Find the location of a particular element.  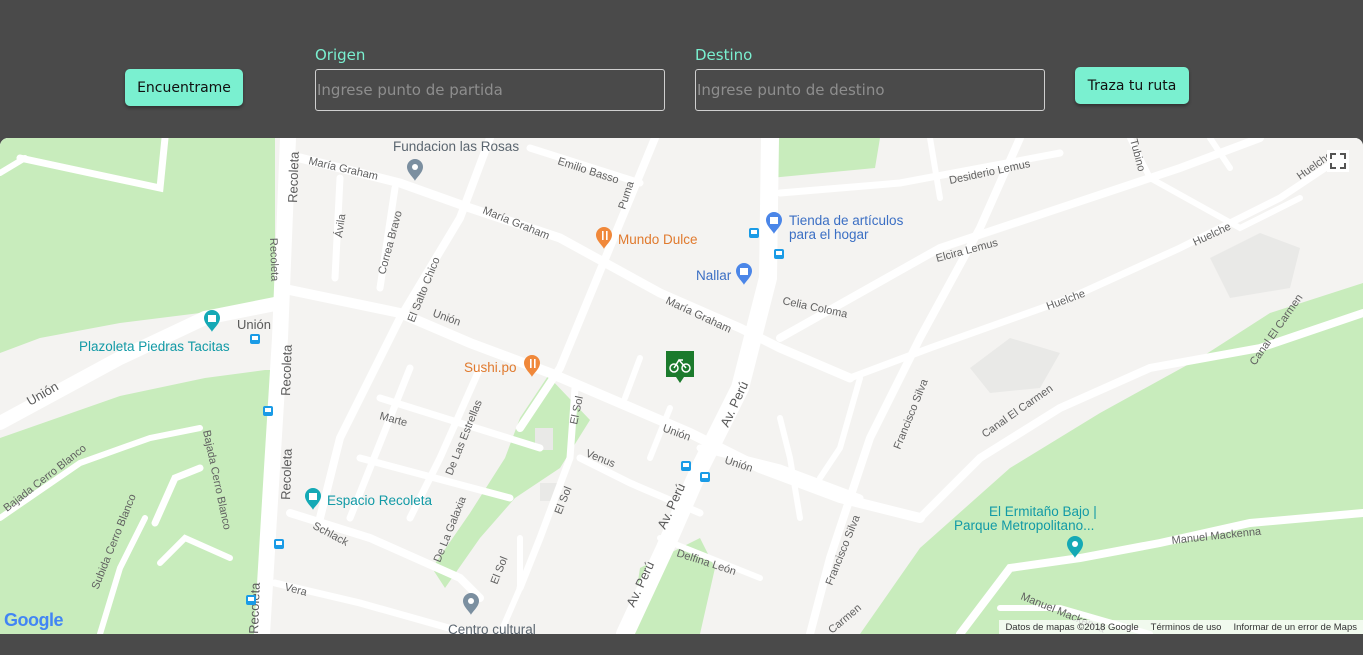

svg-text: Espacio Recoleta is located at coordinates (380, 500).